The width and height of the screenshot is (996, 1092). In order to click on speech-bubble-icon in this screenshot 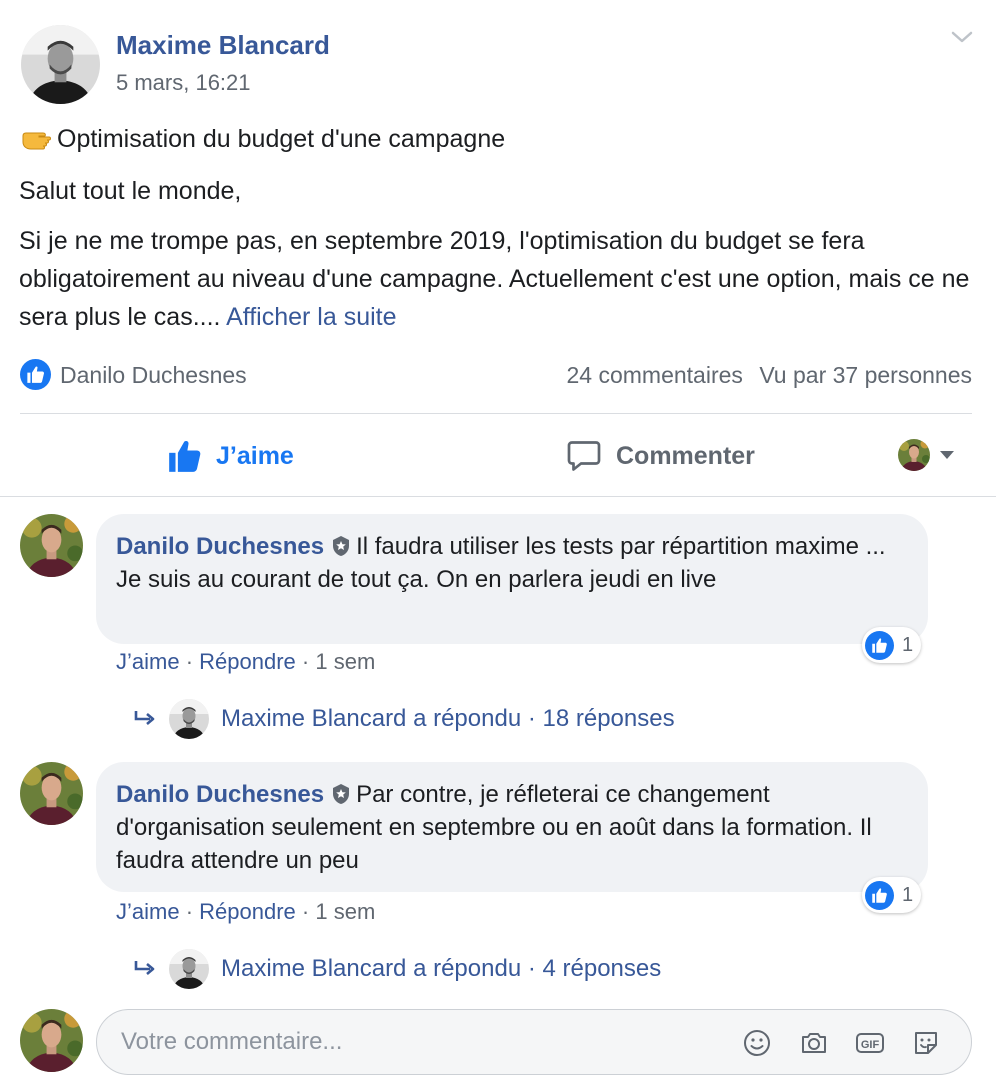, I will do `click(584, 456)`.